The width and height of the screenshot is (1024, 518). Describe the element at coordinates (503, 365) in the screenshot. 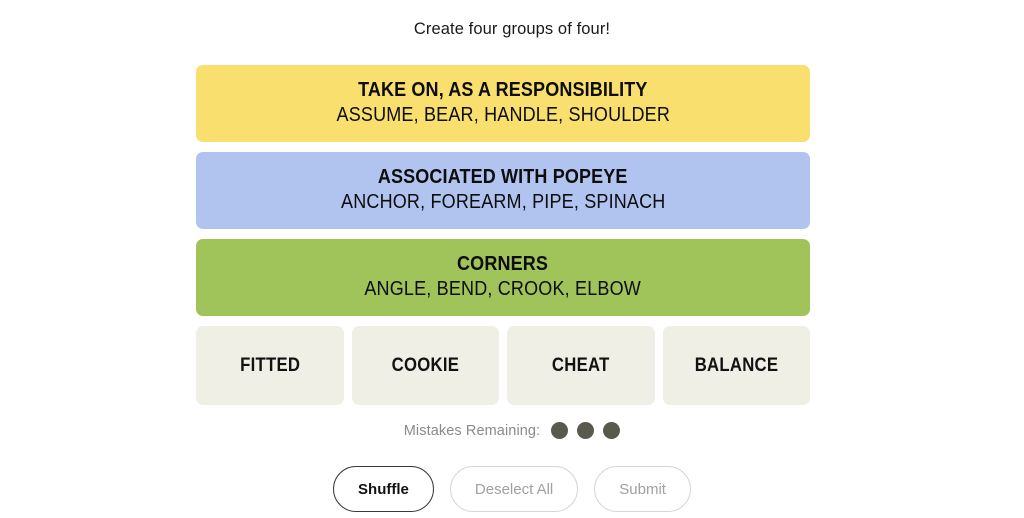

I see `remaining-tiles-row: FITTED COOKIE CHEAT BALANCE` at that location.